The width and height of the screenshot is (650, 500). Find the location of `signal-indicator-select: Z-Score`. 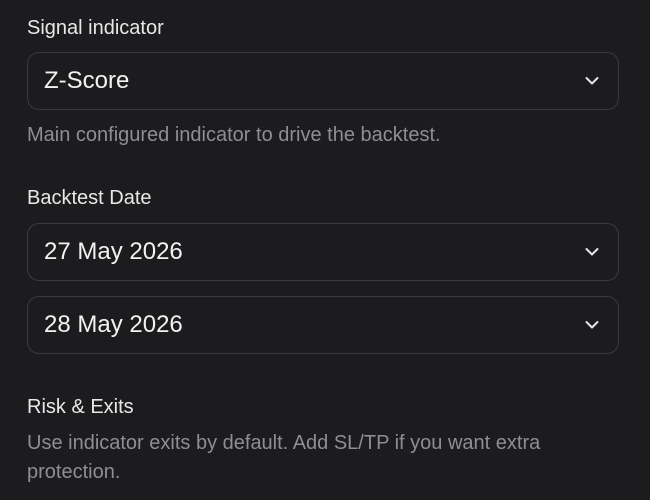

signal-indicator-select: Z-Score is located at coordinates (323, 81).